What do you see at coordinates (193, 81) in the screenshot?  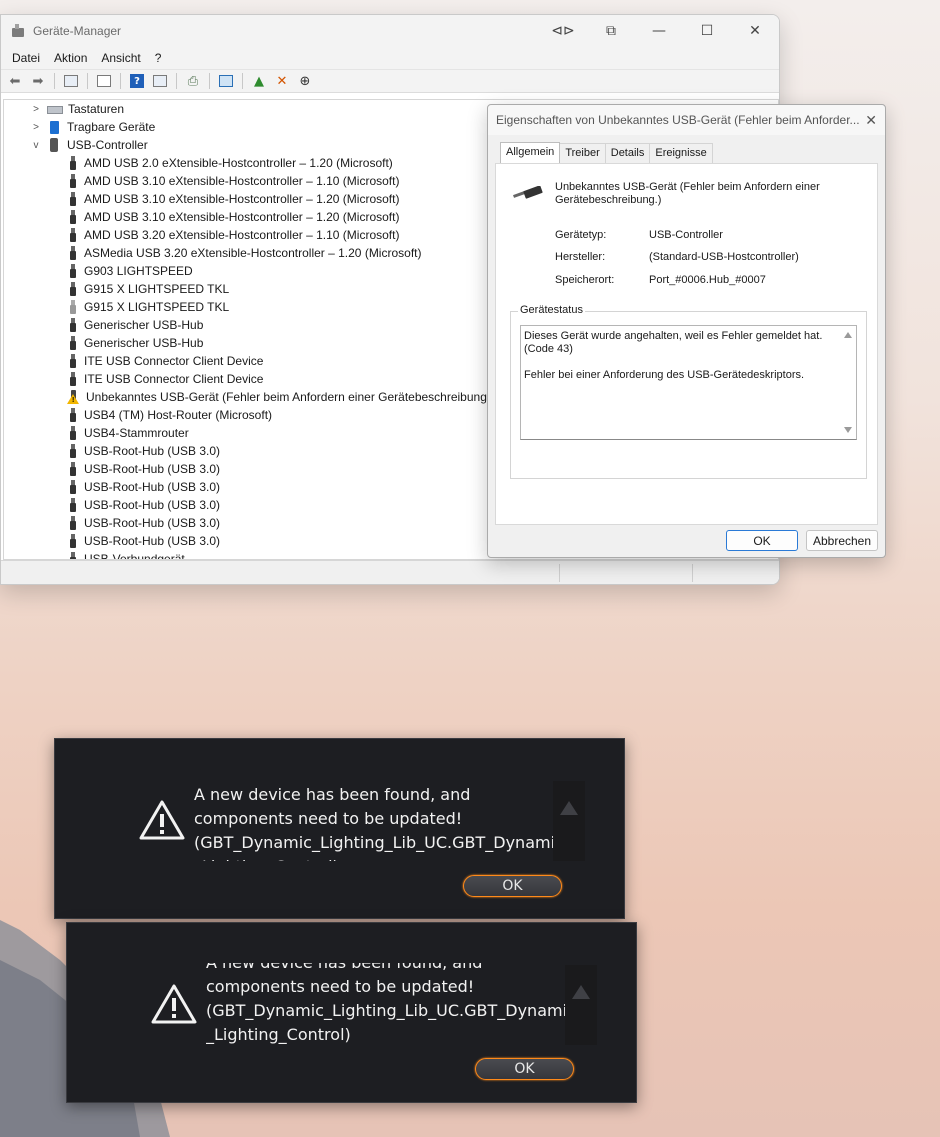 I see `print-icon: ⎙` at bounding box center [193, 81].